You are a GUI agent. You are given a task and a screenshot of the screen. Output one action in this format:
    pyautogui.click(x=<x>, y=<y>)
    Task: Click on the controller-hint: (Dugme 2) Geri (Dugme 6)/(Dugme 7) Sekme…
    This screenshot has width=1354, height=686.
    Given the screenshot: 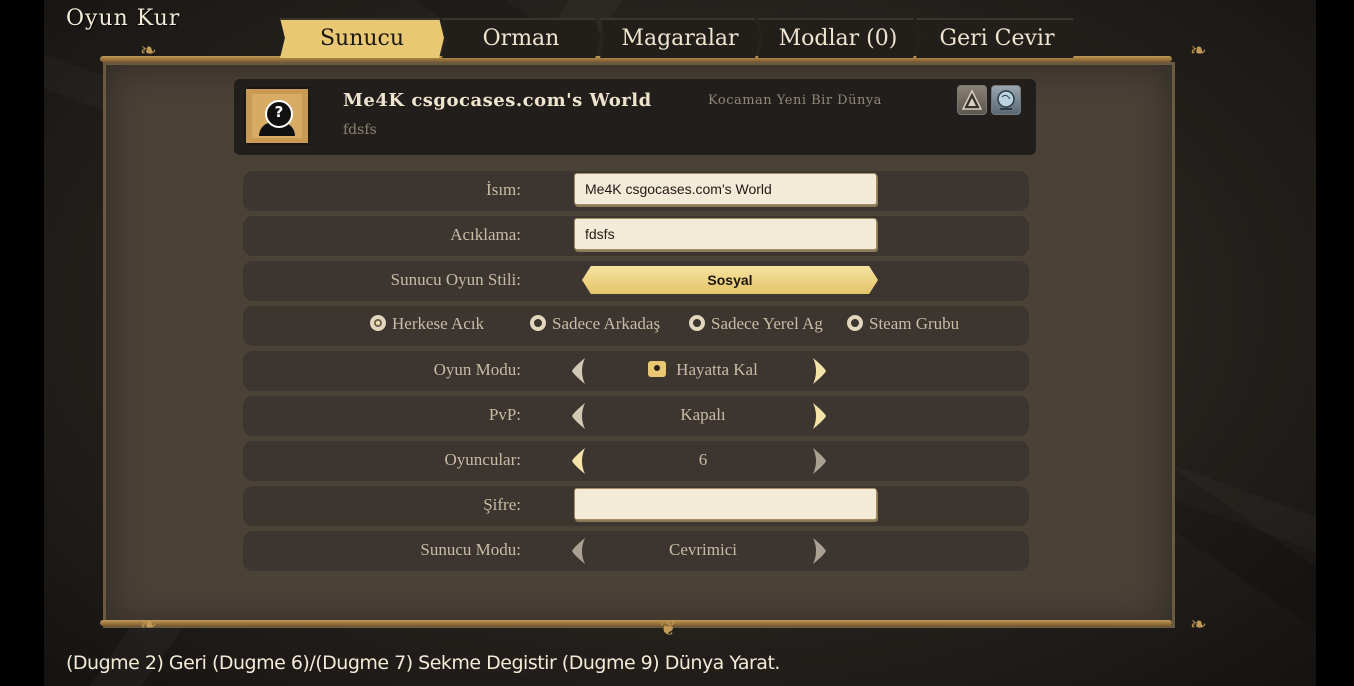 What is the action you would take?
    pyautogui.click(x=423, y=663)
    